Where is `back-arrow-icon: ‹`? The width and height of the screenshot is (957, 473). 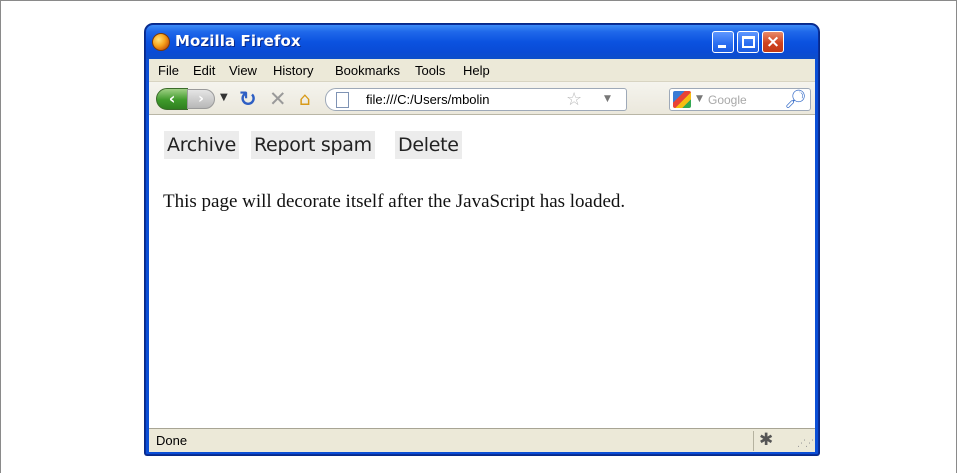 back-arrow-icon: ‹ is located at coordinates (172, 98).